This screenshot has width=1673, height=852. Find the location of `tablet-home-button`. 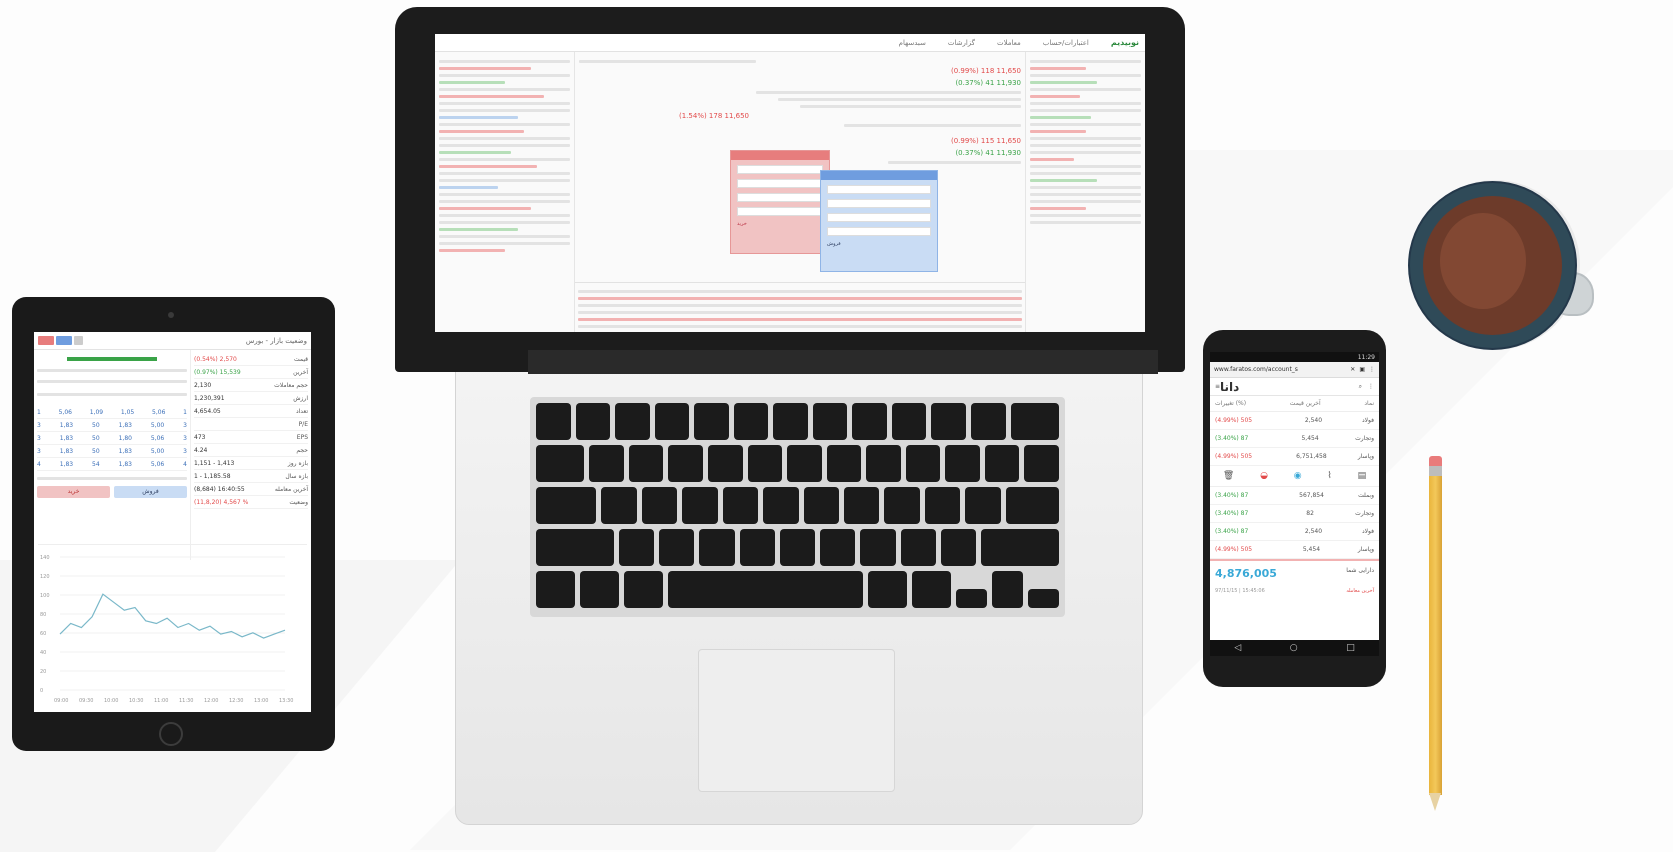

tablet-home-button is located at coordinates (171, 734).